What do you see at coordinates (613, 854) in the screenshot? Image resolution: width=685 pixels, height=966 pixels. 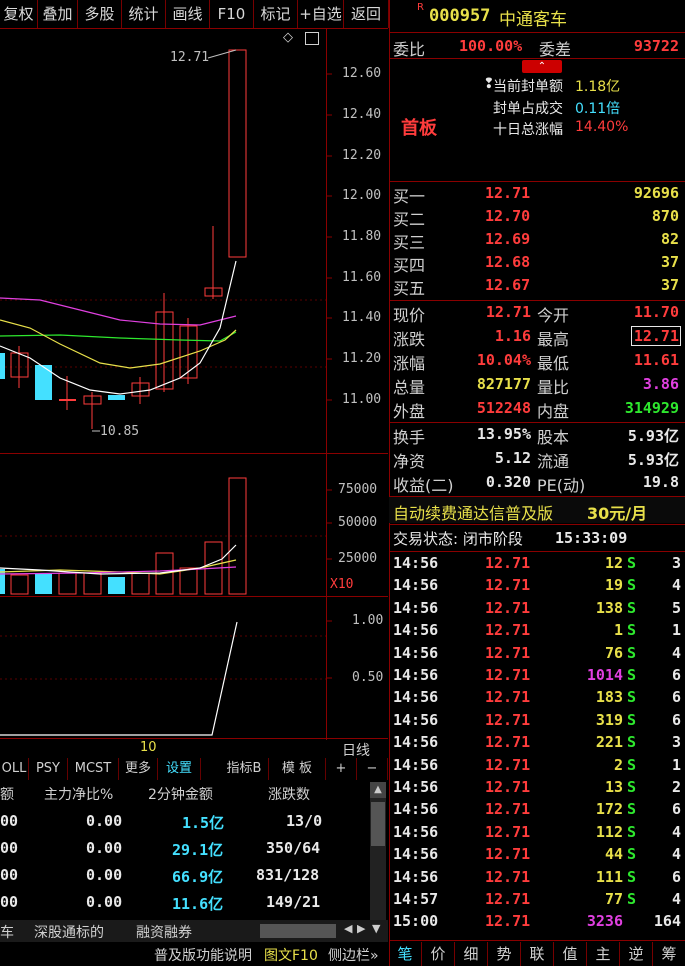 I see `tick-v: 44` at bounding box center [613, 854].